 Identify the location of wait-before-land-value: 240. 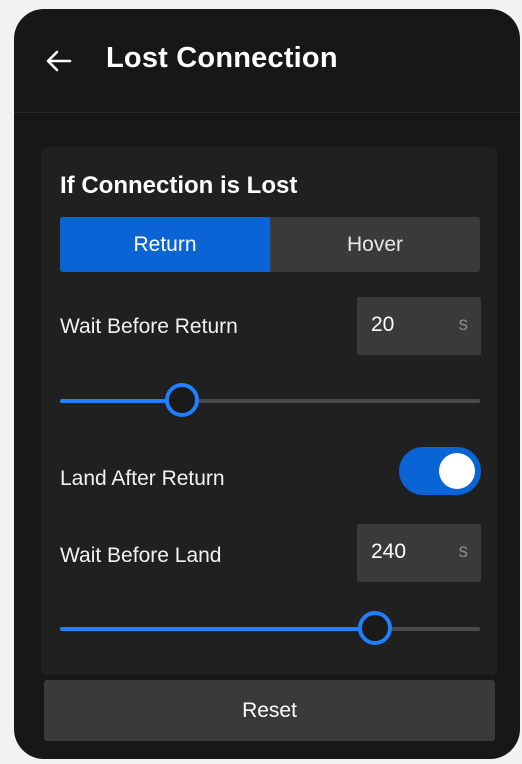
(389, 551).